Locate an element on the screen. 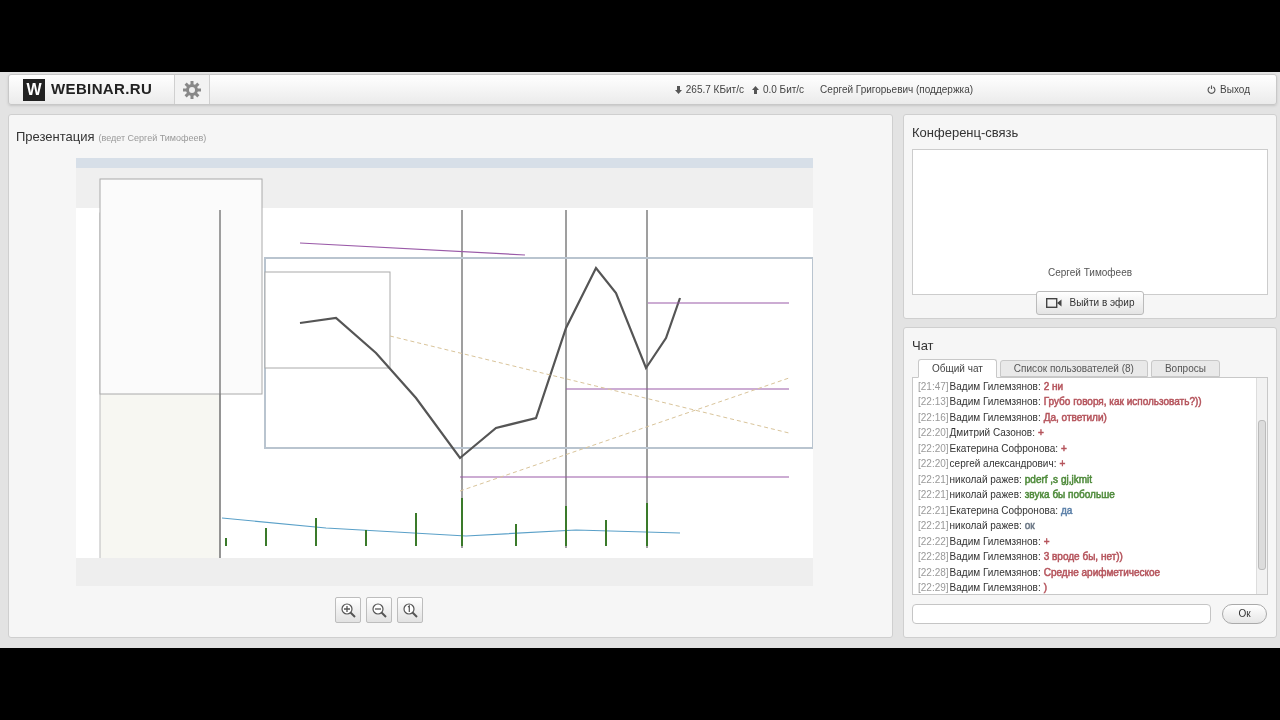  send-button: Ок is located at coordinates (1244, 613).